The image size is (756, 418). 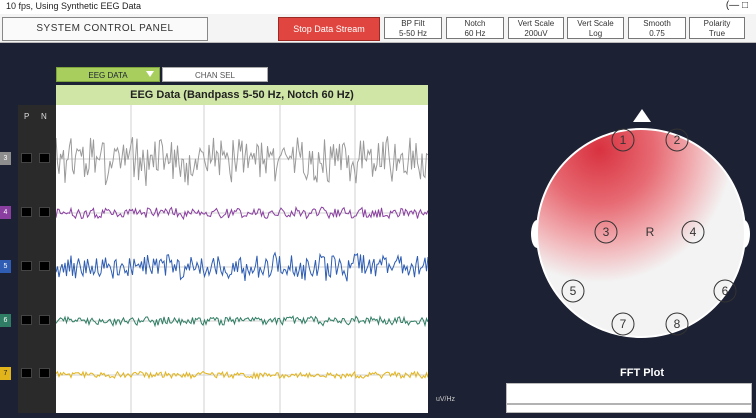 What do you see at coordinates (641, 233) in the screenshot?
I see `head-map-circle` at bounding box center [641, 233].